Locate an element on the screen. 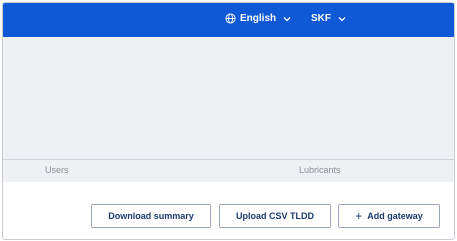 This screenshot has width=457, height=241. globe-icon is located at coordinates (230, 18).